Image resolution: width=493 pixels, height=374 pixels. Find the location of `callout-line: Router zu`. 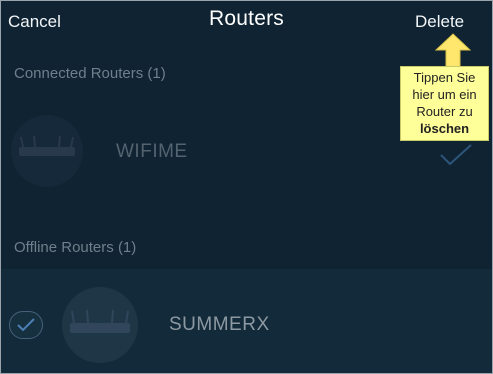

callout-line: Router zu is located at coordinates (444, 111).